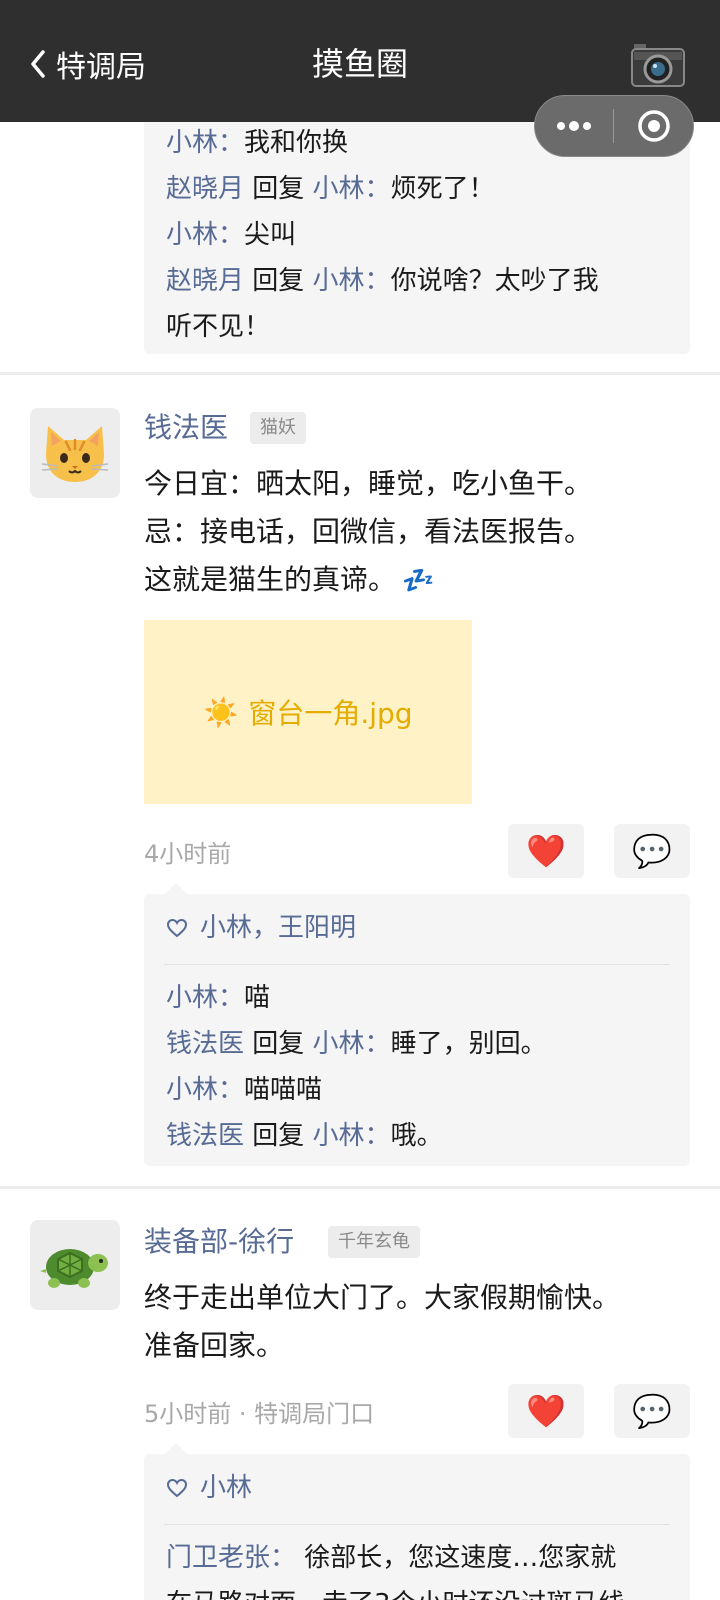 Image resolution: width=720 pixels, height=1600 pixels. Describe the element at coordinates (259, 1414) in the screenshot. I see `post-time-location: 5小时前 · 特调局门口` at that location.